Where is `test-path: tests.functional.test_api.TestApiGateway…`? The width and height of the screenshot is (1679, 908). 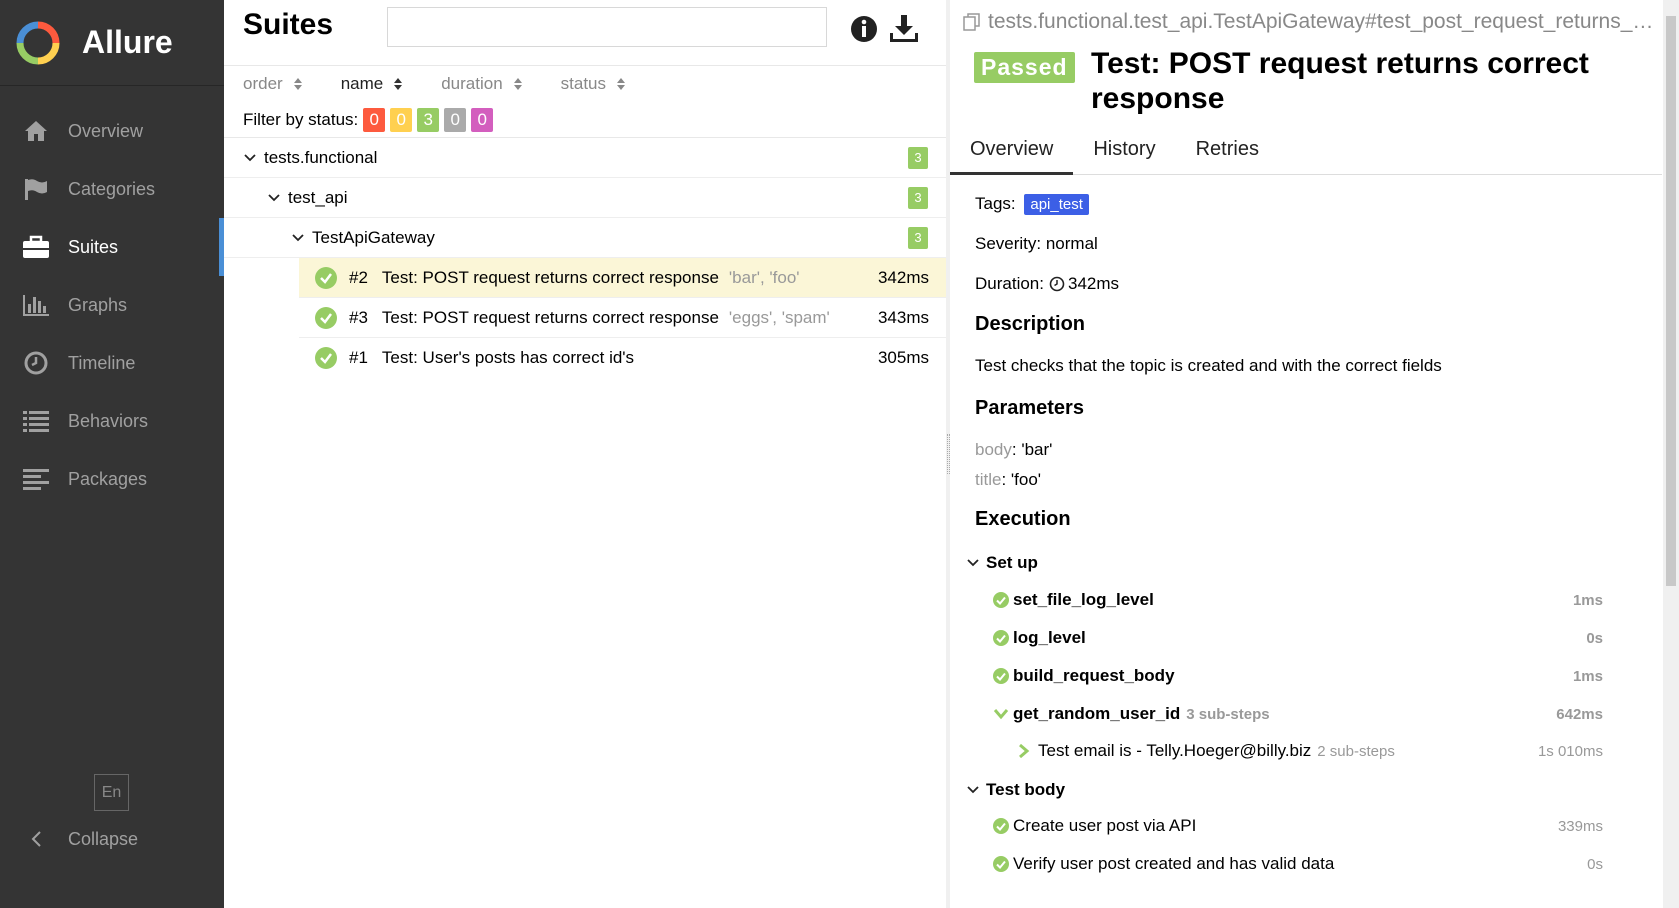 test-path: tests.functional.test_api.TestApiGateway… is located at coordinates (1309, 22).